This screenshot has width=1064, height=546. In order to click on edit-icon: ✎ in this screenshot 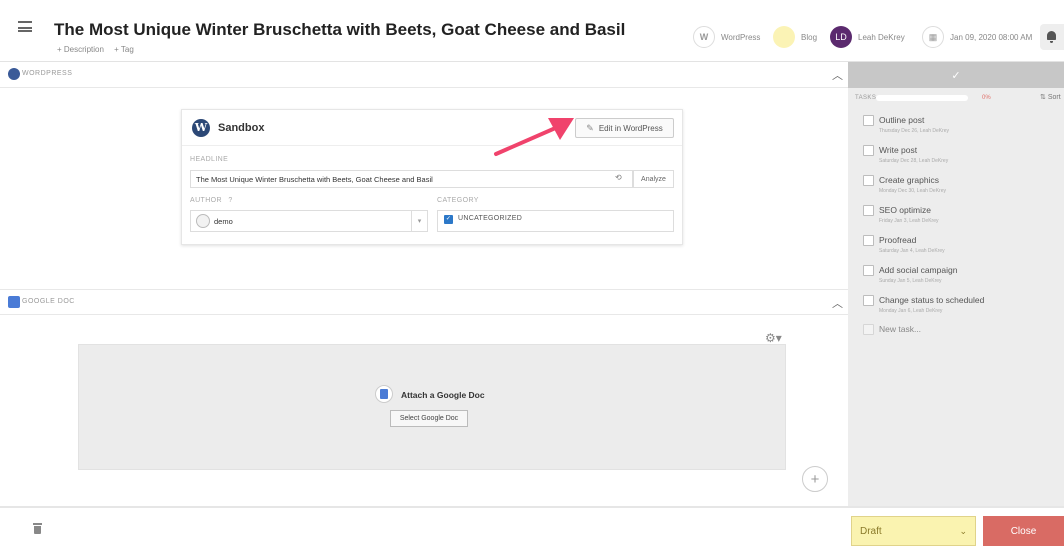, I will do `click(590, 127)`.